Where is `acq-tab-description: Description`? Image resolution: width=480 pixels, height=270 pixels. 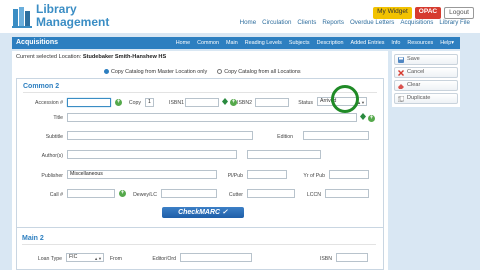
acq-tab-description: Description is located at coordinates (330, 43).